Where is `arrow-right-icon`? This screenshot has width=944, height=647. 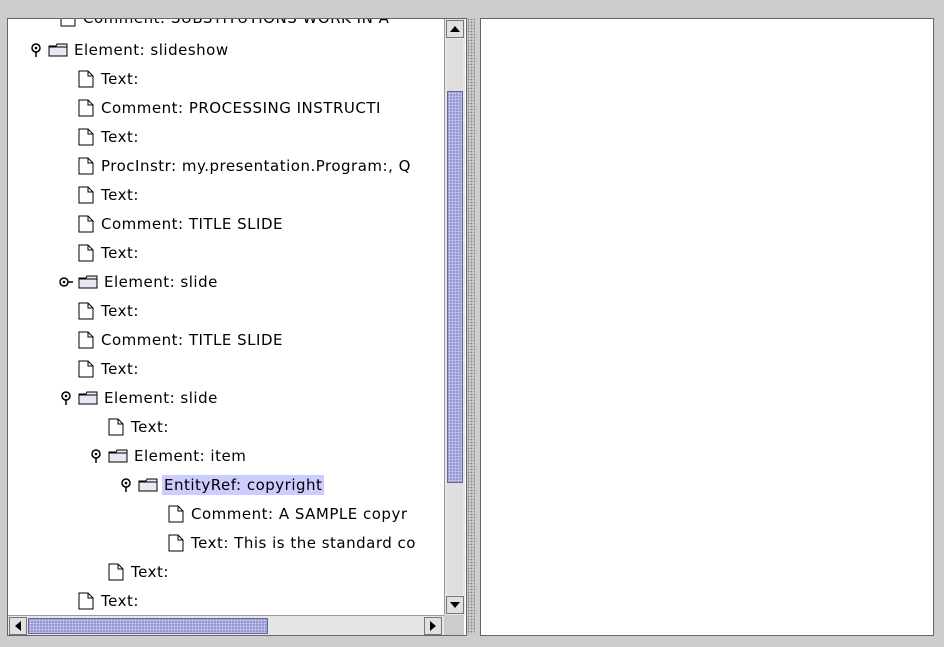 arrow-right-icon is located at coordinates (433, 626).